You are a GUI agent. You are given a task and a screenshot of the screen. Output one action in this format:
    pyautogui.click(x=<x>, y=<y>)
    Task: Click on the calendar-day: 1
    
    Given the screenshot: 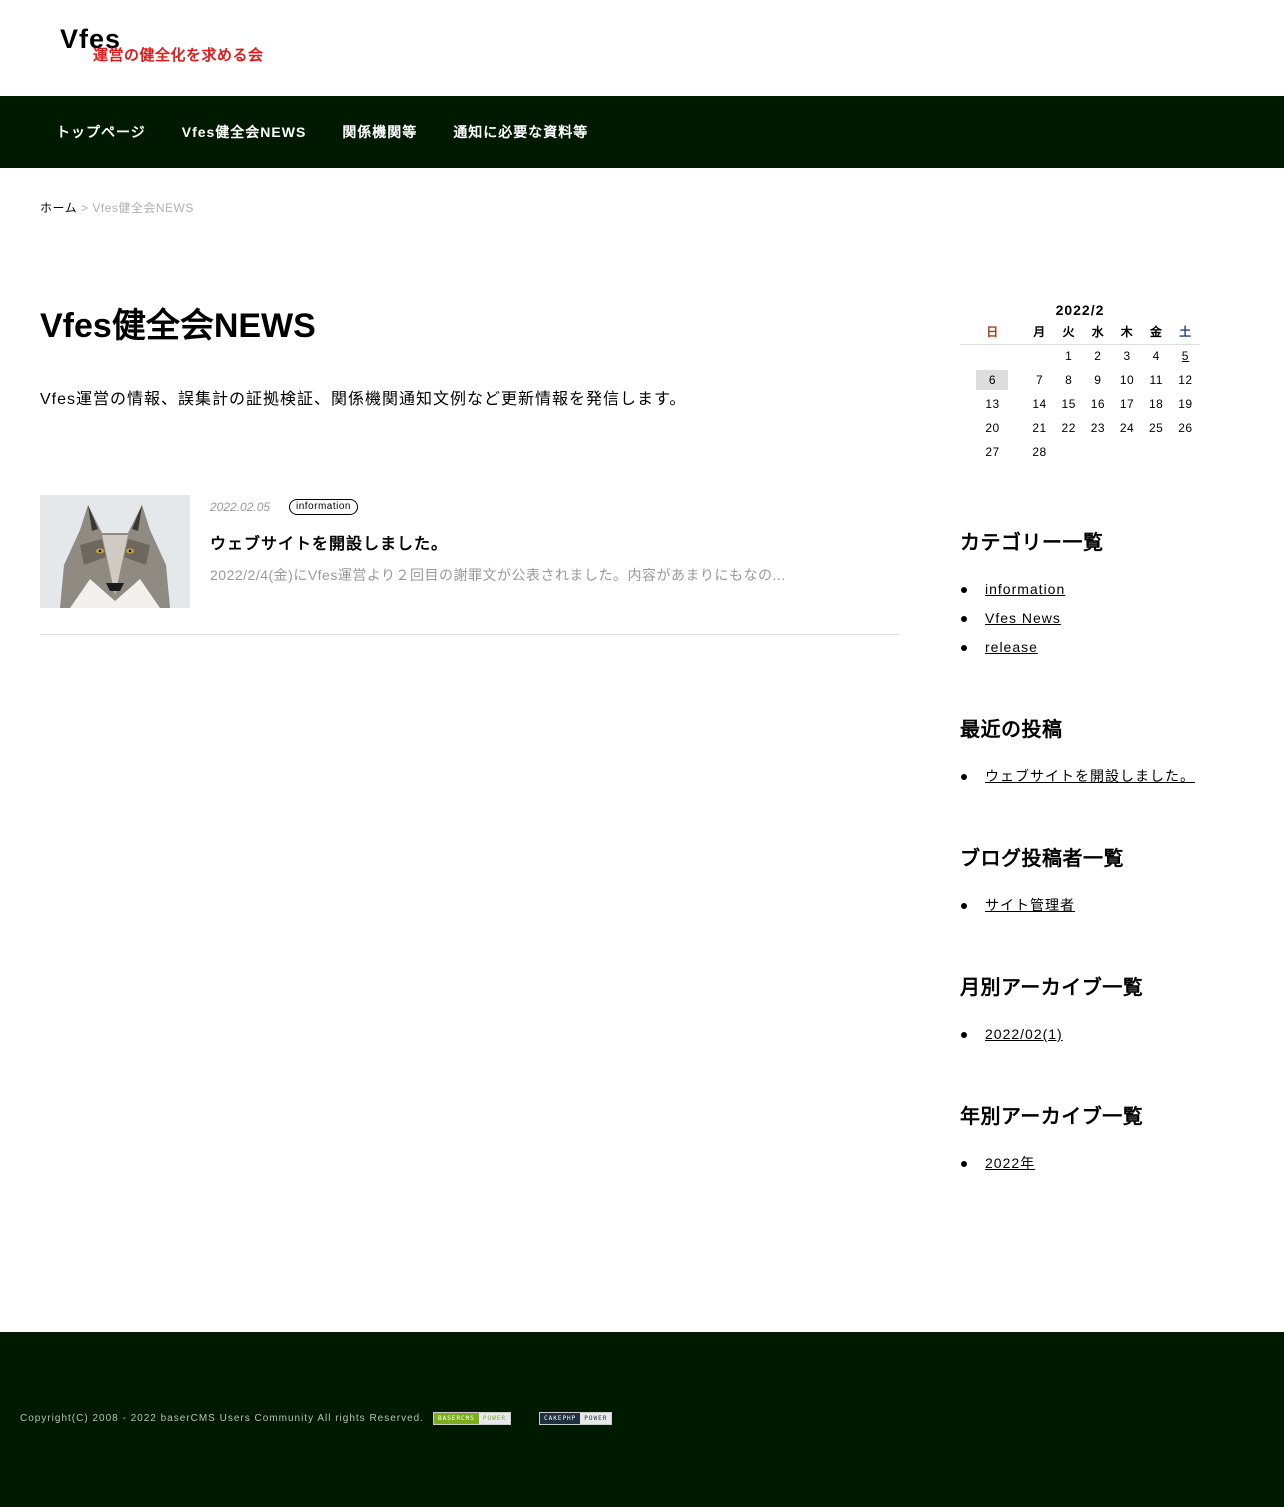 What is the action you would take?
    pyautogui.click(x=1069, y=356)
    